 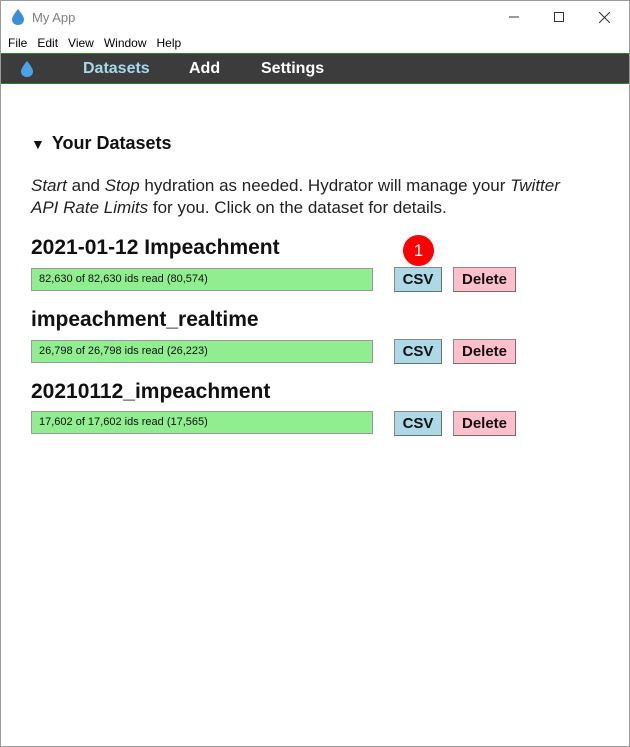 I want to click on menu-help: Help, so click(x=169, y=43).